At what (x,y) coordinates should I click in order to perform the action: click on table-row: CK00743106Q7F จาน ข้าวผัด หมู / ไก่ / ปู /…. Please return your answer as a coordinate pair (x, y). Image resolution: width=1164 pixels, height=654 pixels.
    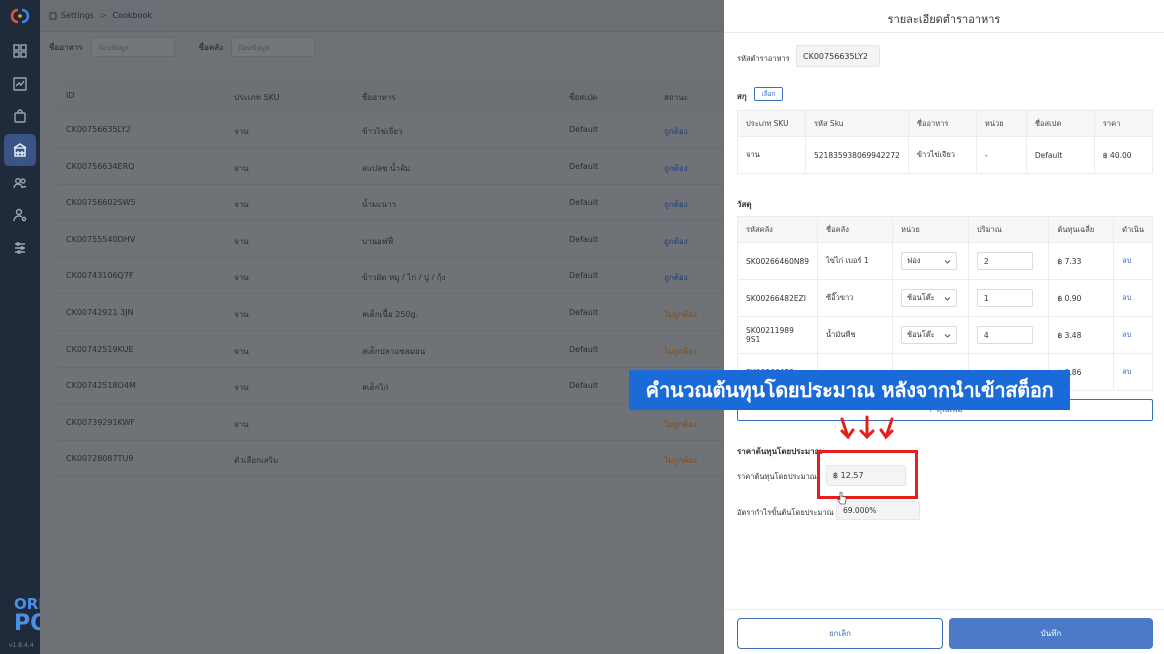
    Looking at the image, I should click on (391, 276).